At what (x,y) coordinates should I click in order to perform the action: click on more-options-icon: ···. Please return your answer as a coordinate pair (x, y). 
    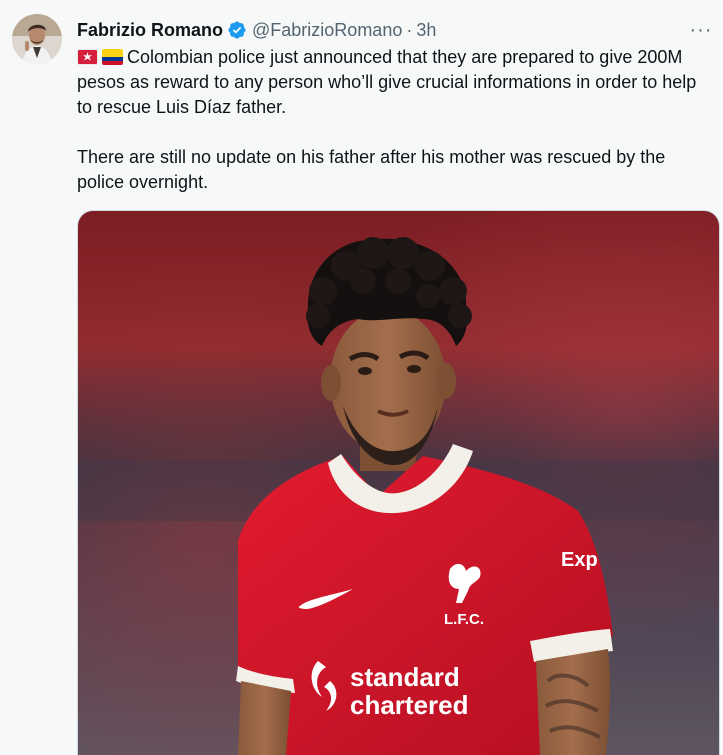
    Looking at the image, I should click on (701, 30).